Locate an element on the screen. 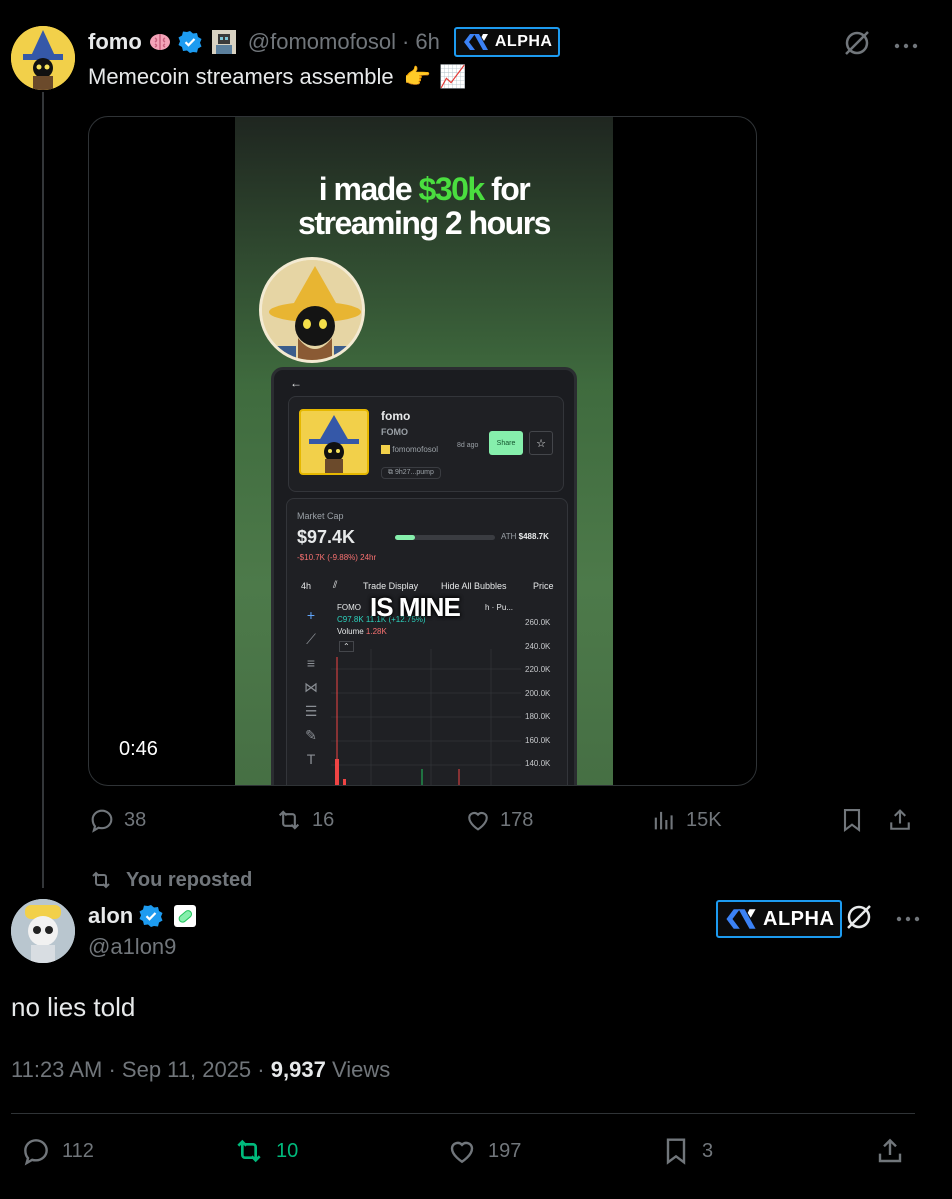 The height and width of the screenshot is (1199, 952). crosshair-icon: + is located at coordinates (311, 615).